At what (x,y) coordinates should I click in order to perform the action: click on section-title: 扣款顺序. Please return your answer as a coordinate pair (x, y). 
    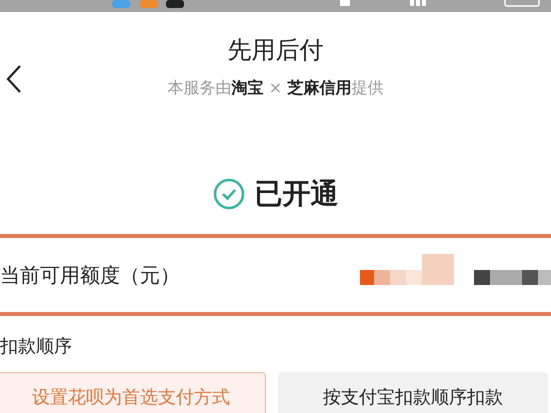
    Looking at the image, I should click on (36, 346).